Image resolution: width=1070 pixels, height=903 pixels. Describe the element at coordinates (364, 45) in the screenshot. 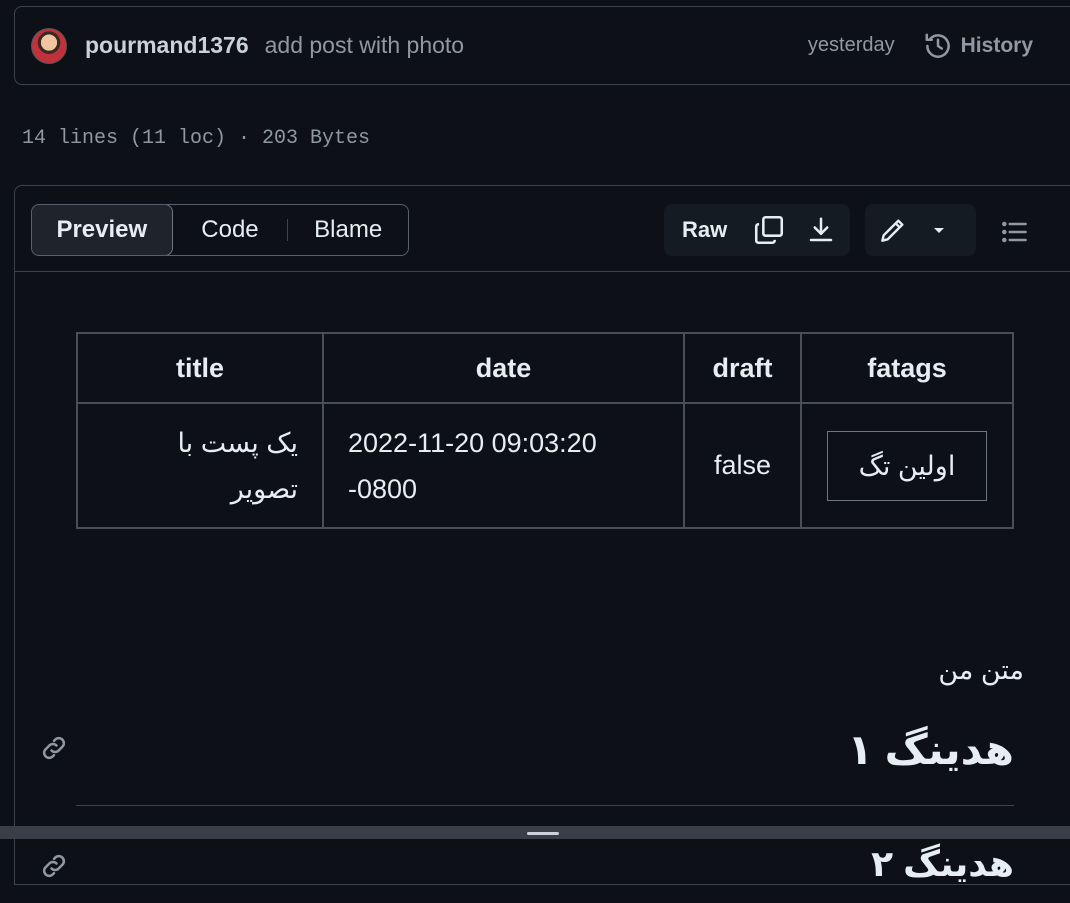

I see `commit-message: add post with photo` at that location.